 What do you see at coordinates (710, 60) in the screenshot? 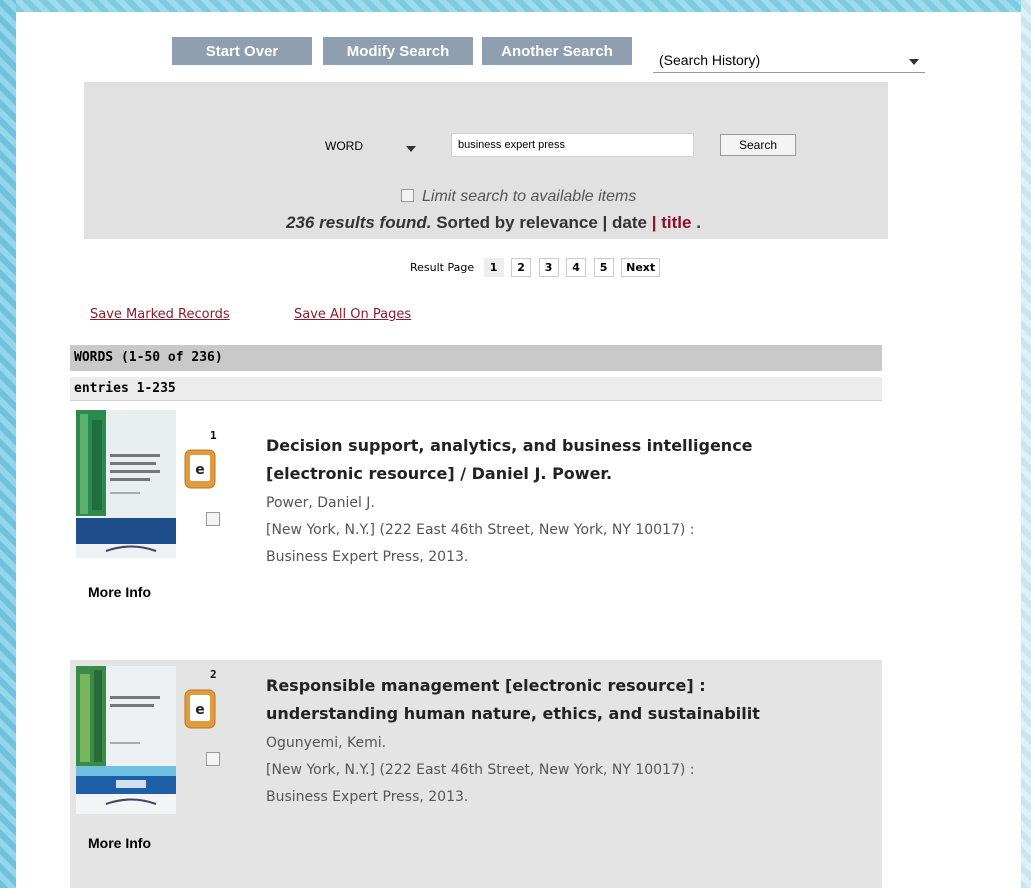
I see `search-history-label: (Search History)` at bounding box center [710, 60].